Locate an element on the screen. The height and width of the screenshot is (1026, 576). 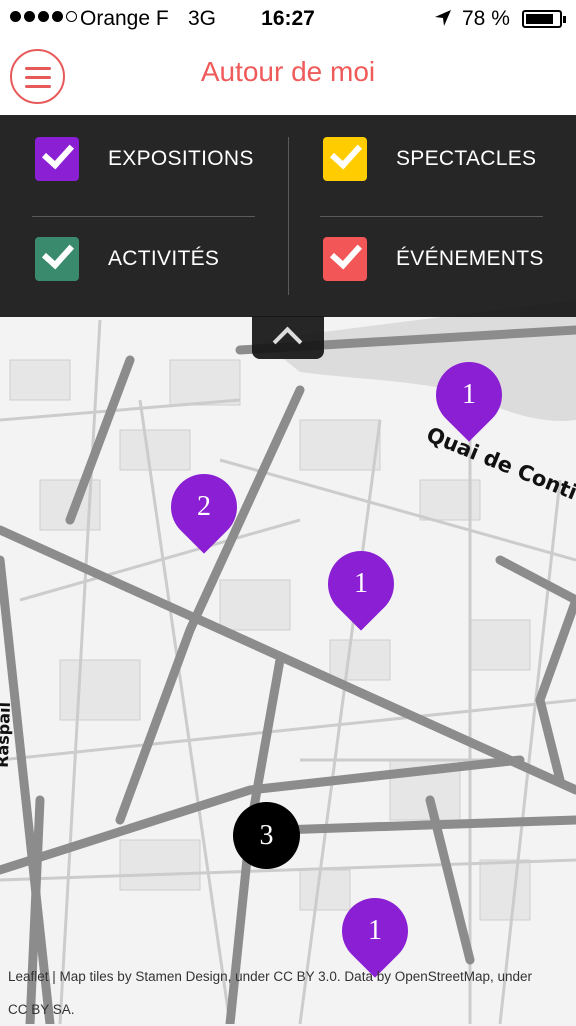
expositions-checkbox is located at coordinates (57, 159).